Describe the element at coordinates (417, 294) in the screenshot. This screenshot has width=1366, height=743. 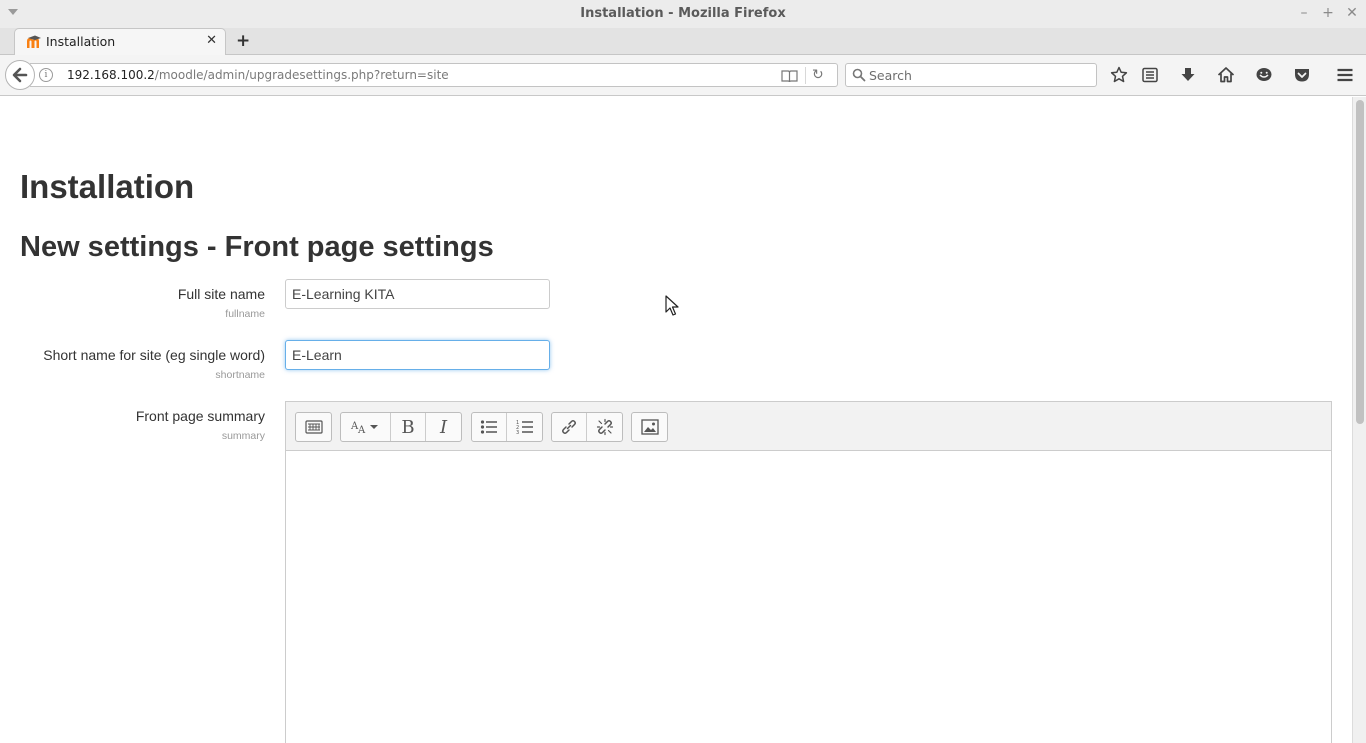
I see `fullname-input` at that location.